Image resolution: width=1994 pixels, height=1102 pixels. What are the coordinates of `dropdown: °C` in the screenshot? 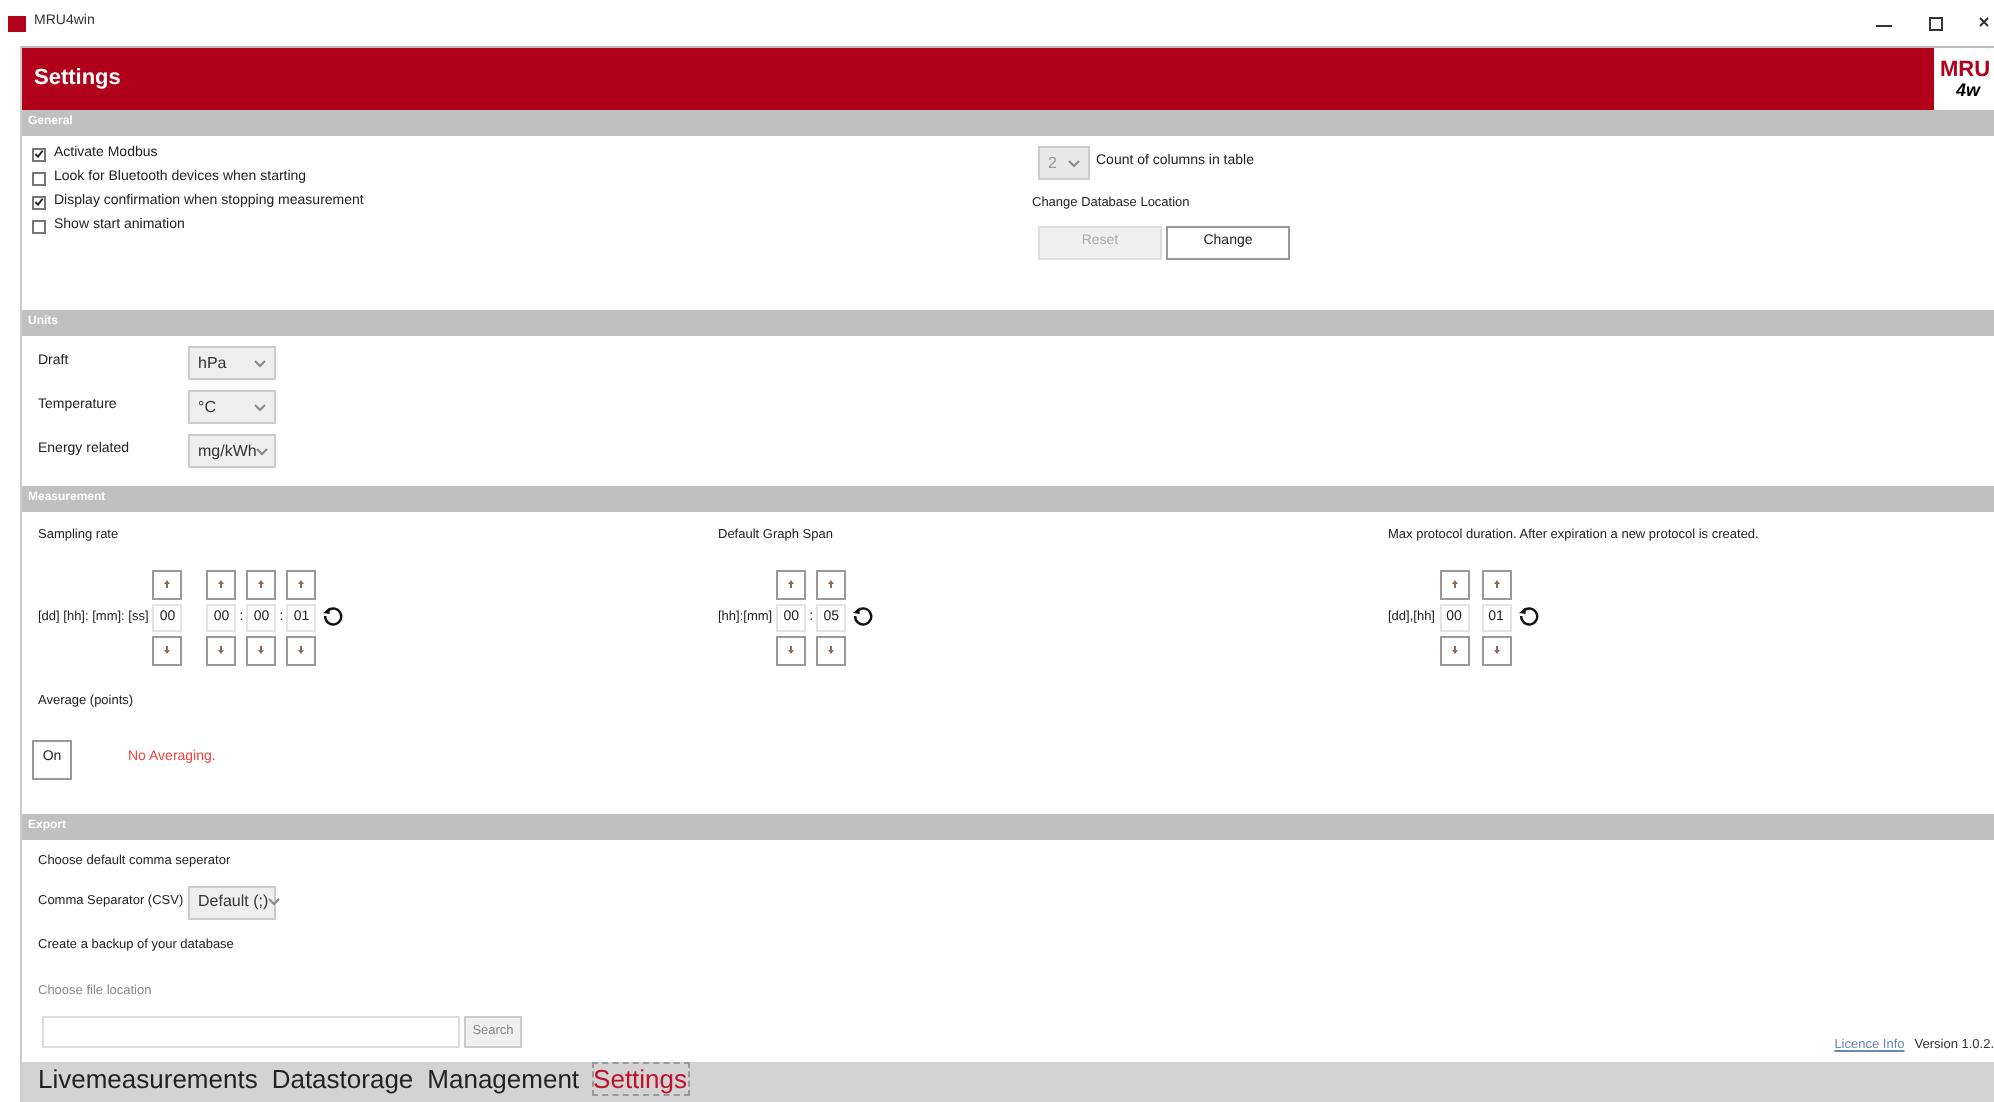 It's located at (232, 407).